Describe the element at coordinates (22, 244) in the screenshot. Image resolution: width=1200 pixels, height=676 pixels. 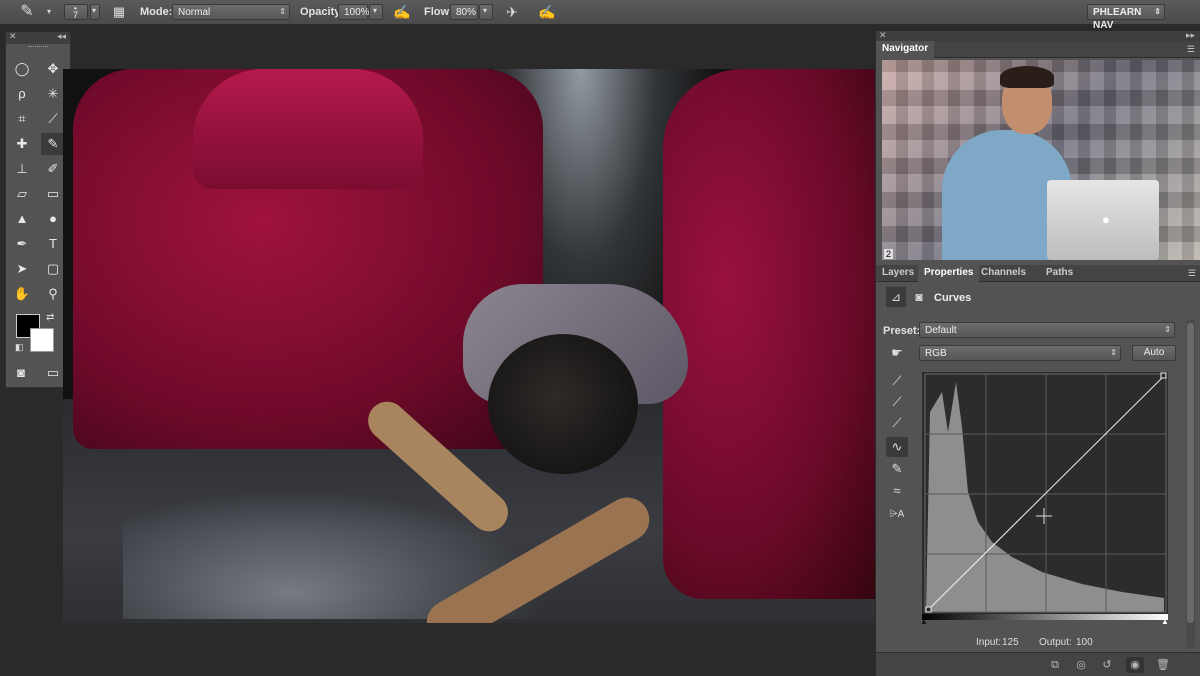
I see `pen-tool-icon: ✒` at that location.